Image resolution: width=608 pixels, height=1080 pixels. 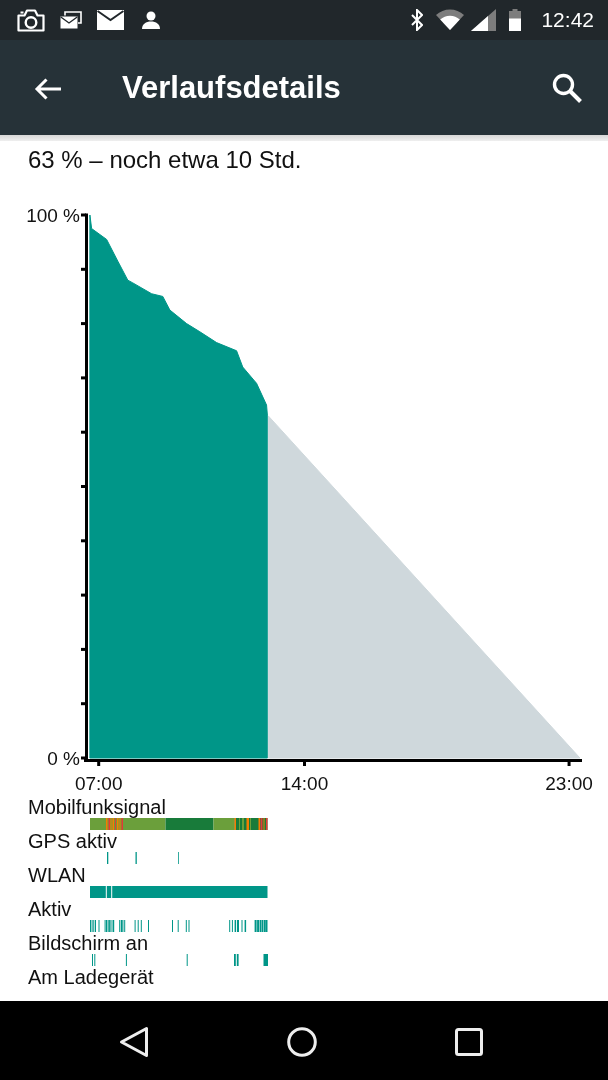 What do you see at coordinates (88, 943) in the screenshot?
I see `track-label: Bildschirm an` at bounding box center [88, 943].